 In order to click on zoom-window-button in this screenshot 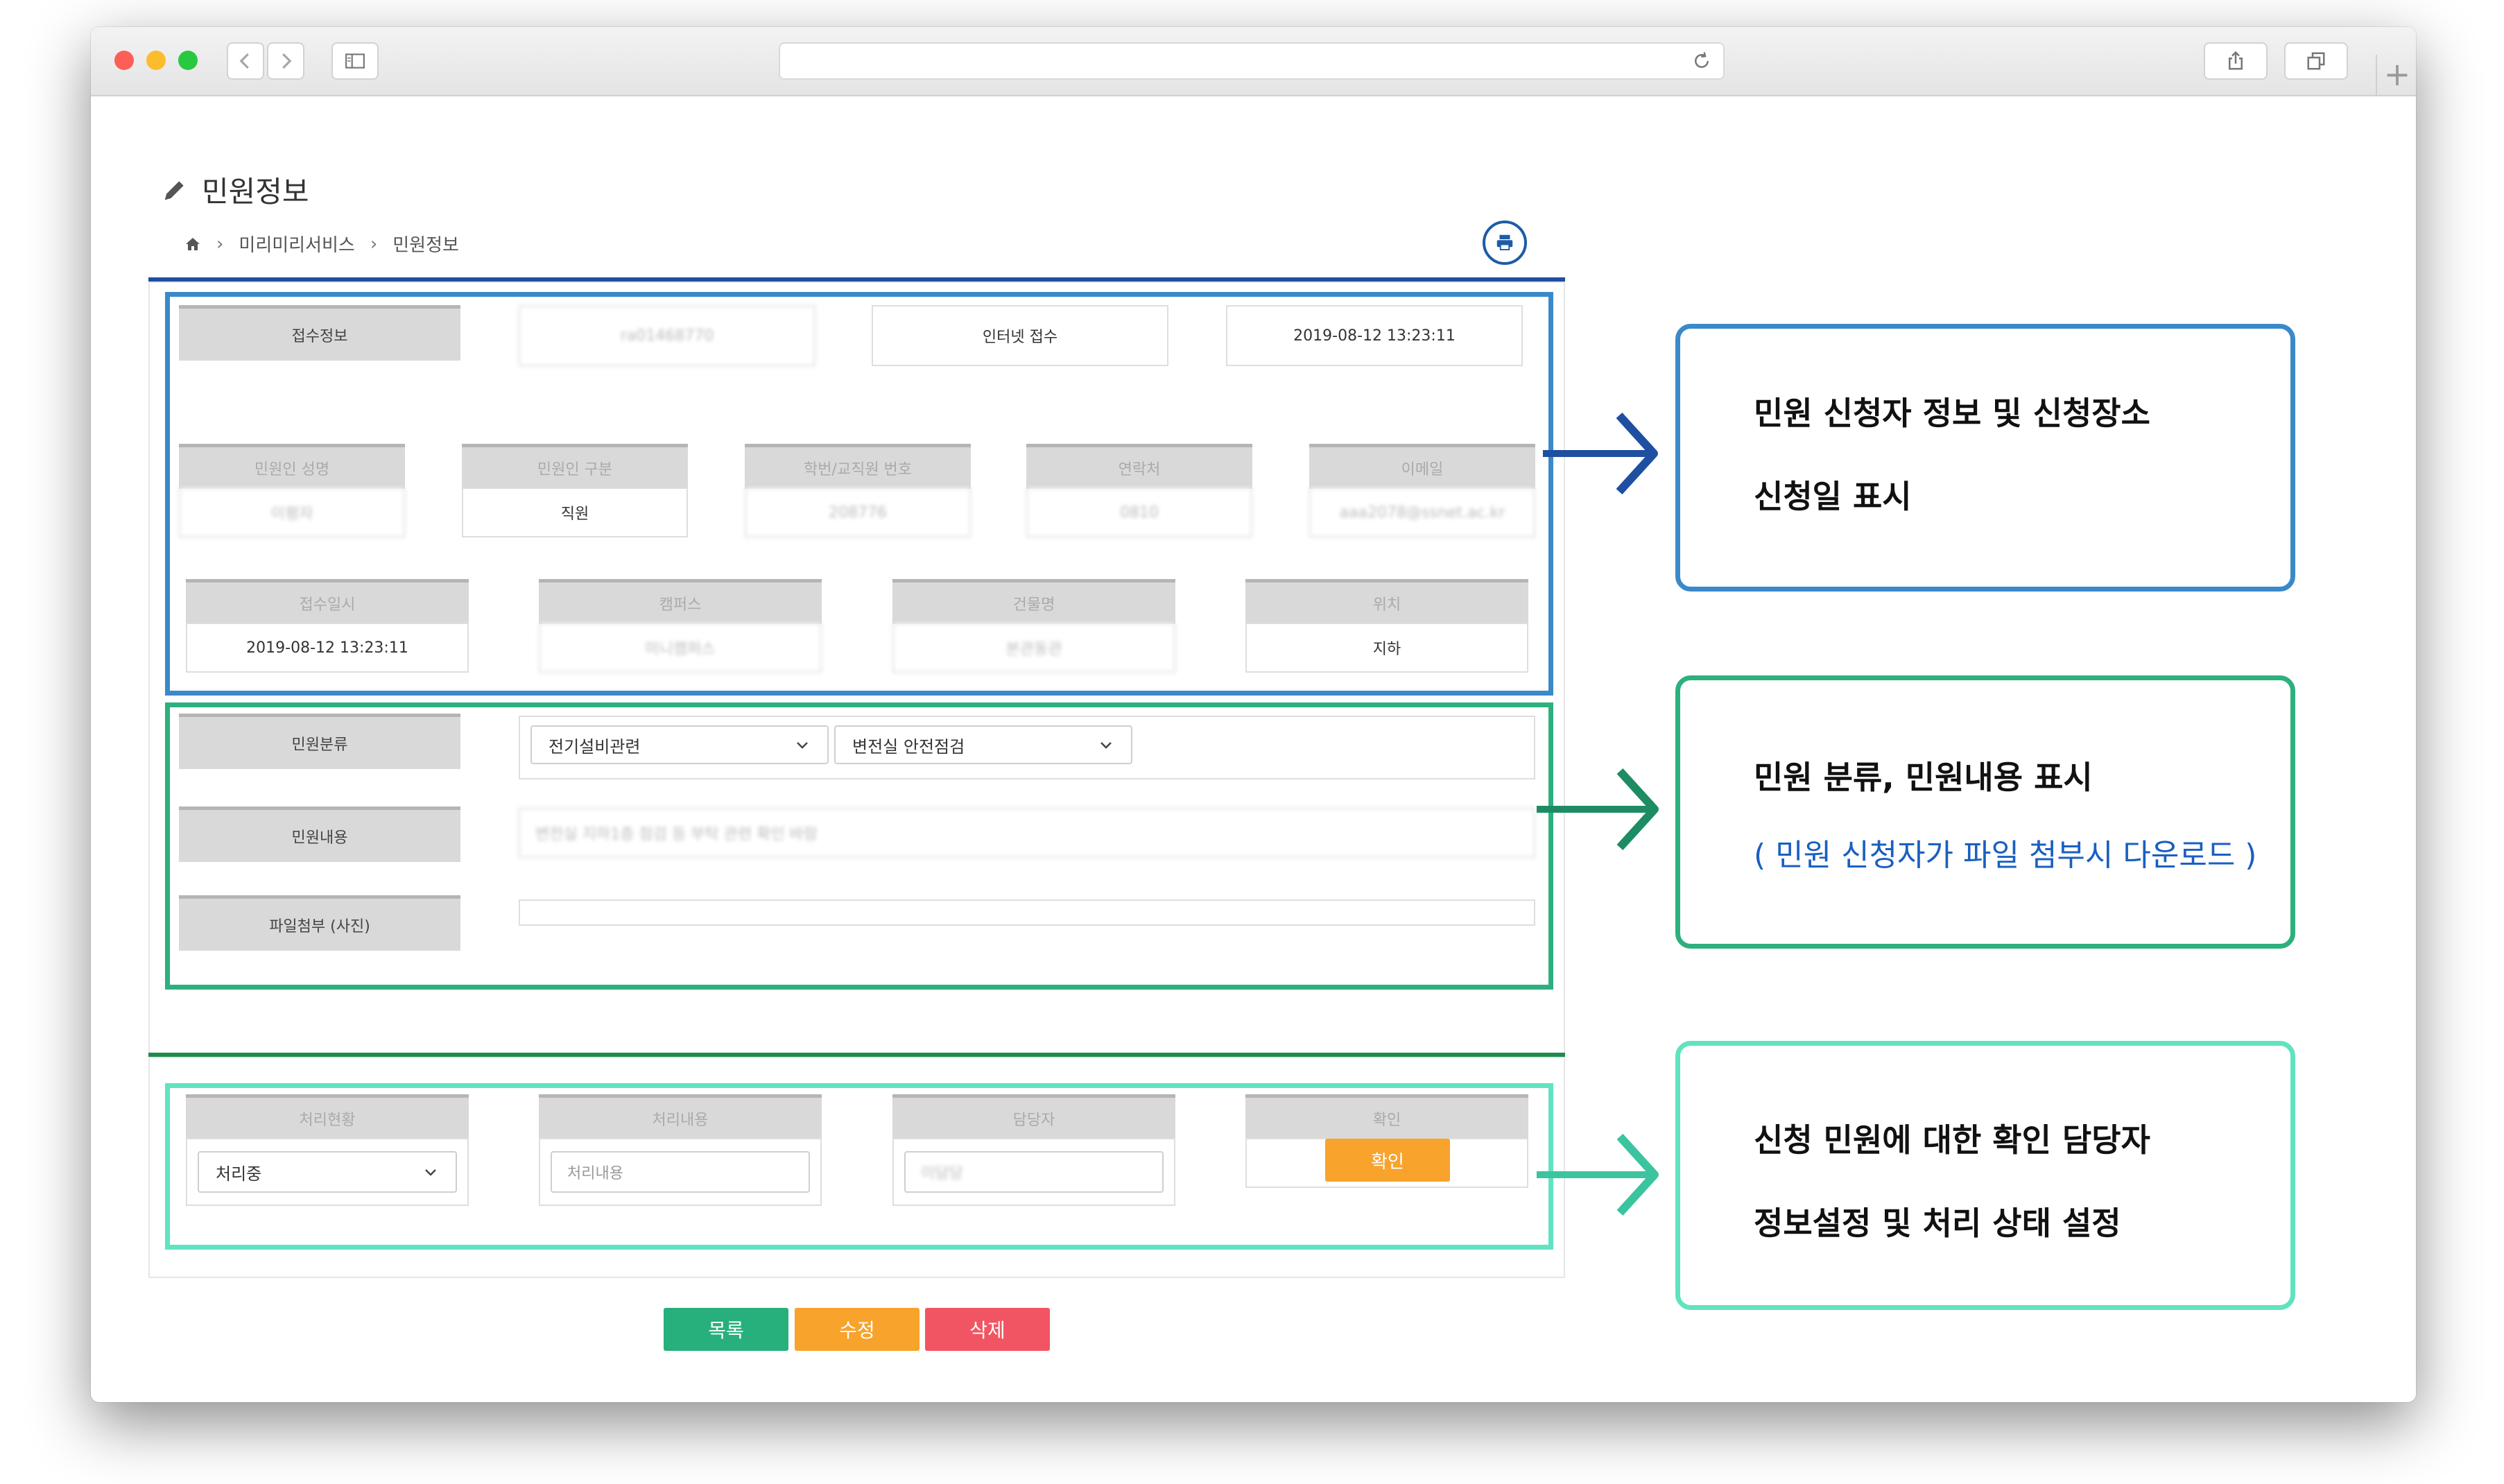, I will do `click(188, 60)`.